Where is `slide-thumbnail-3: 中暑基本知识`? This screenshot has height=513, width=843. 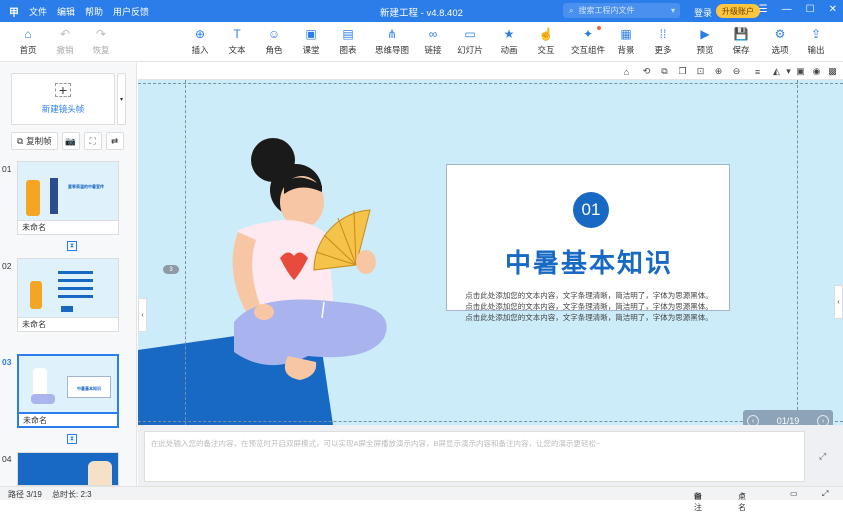
slide-thumbnail-3: 中暑基本知识 is located at coordinates (68, 384).